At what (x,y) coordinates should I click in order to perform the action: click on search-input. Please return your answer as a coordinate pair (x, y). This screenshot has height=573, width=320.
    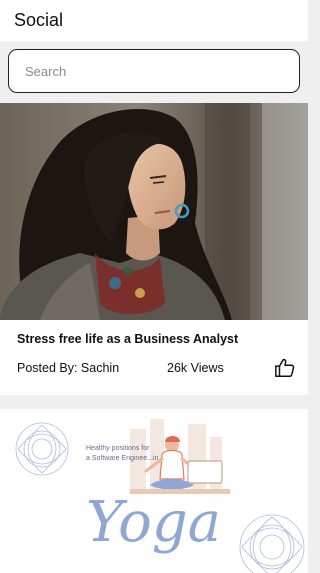
    Looking at the image, I should click on (162, 71).